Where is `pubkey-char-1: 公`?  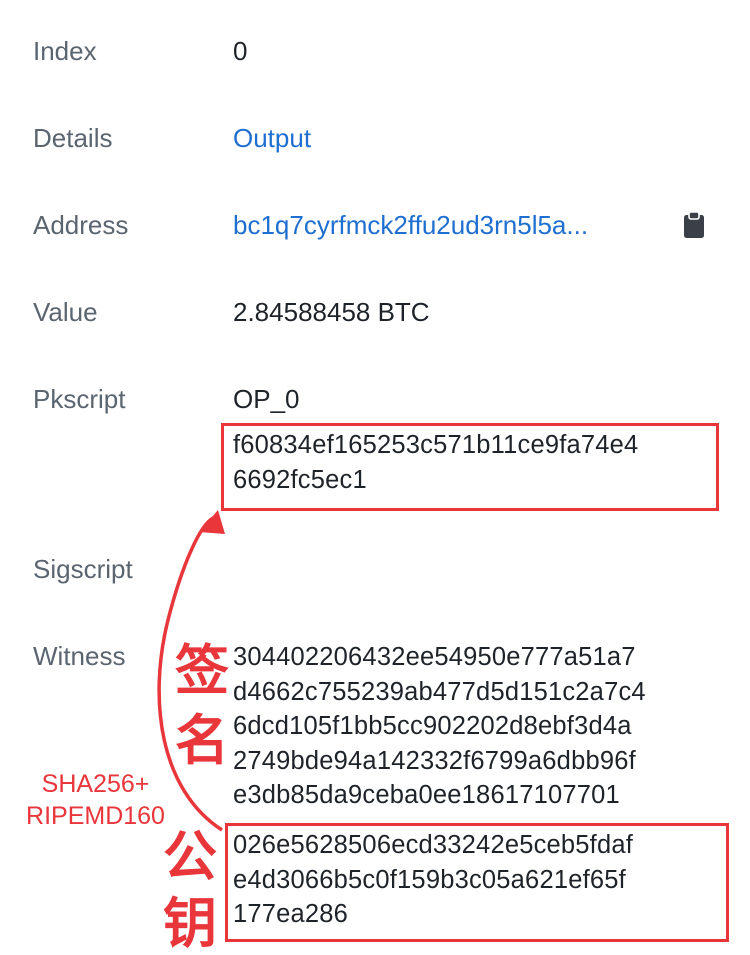
pubkey-char-1: 公 is located at coordinates (190, 856).